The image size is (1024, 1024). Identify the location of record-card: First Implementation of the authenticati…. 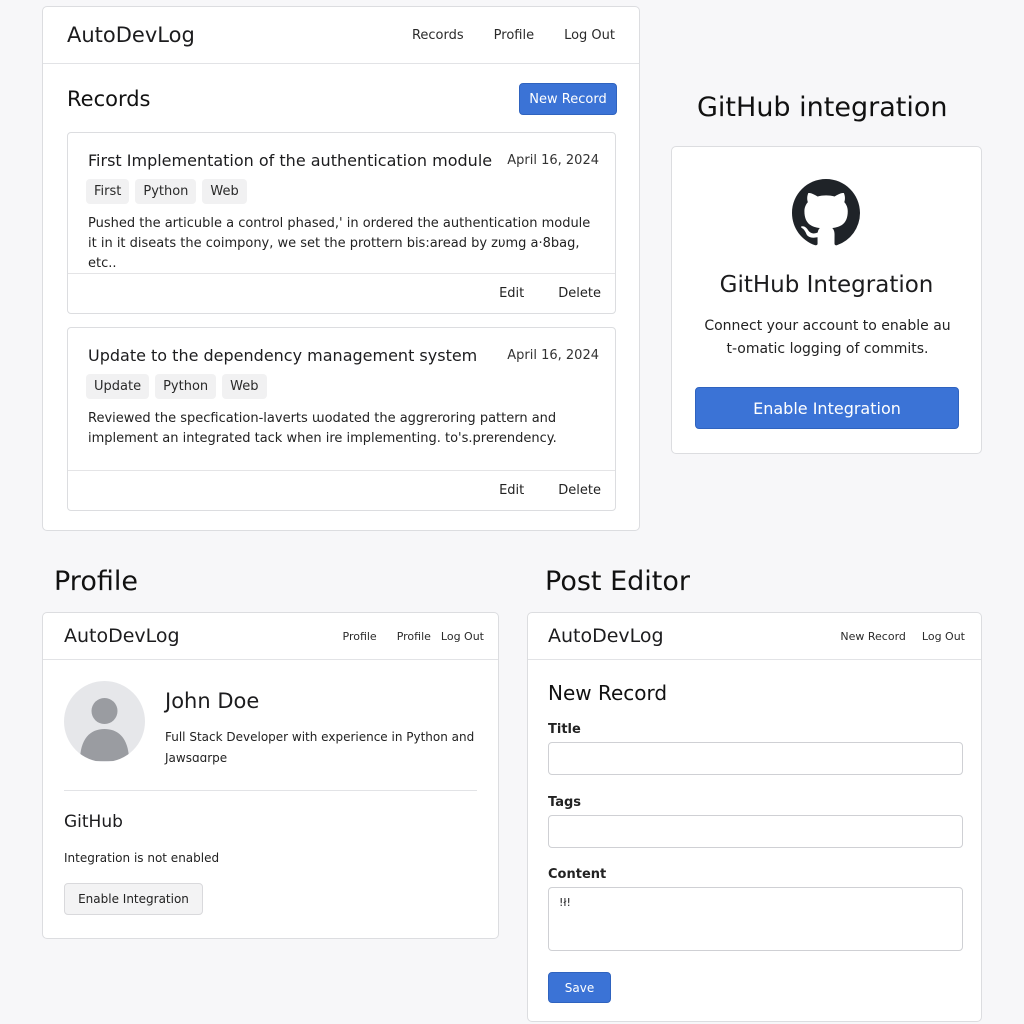
(341, 223).